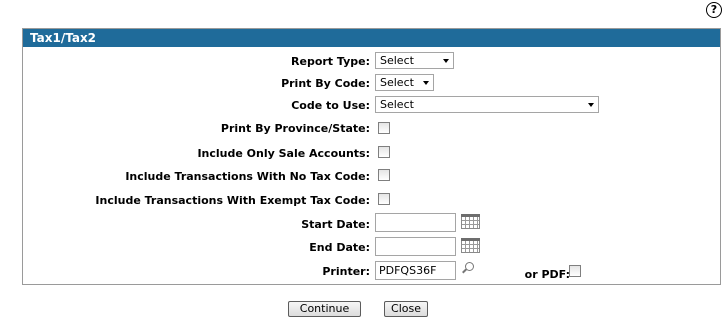 The image size is (726, 328). What do you see at coordinates (247, 176) in the screenshot?
I see `include-no-tax-code-label: Include Transactions With No Tax Code:` at bounding box center [247, 176].